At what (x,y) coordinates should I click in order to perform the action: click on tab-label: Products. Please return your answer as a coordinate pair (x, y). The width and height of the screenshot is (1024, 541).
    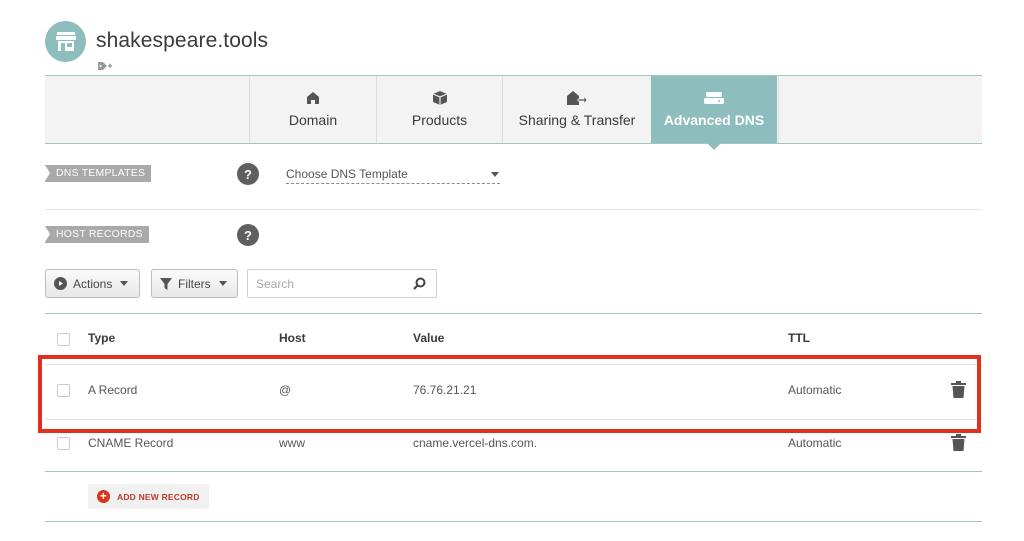
    Looking at the image, I should click on (439, 120).